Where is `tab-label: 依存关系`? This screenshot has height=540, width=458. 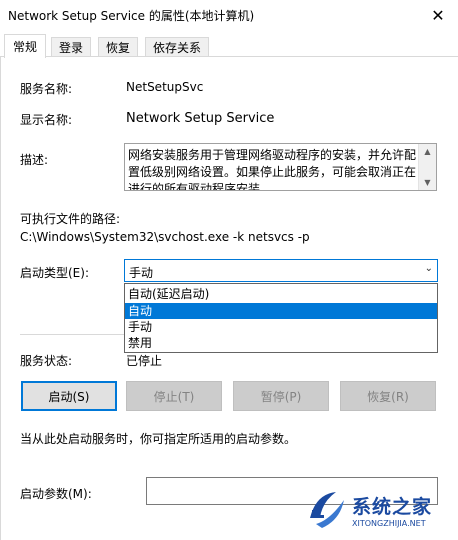 tab-label: 依存关系 is located at coordinates (176, 48).